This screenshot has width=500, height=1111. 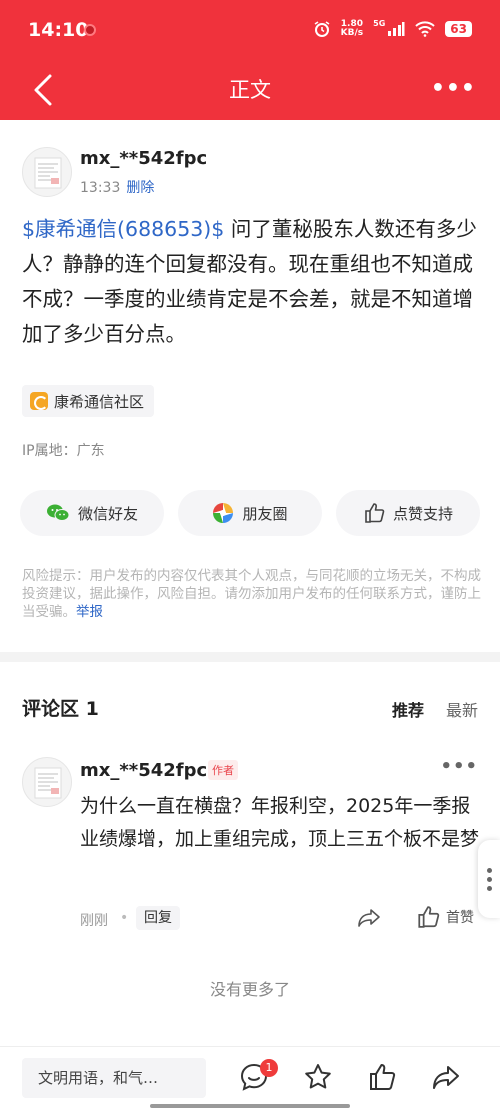 I want to click on share-wechat-button: 微信好友, so click(x=92, y=513).